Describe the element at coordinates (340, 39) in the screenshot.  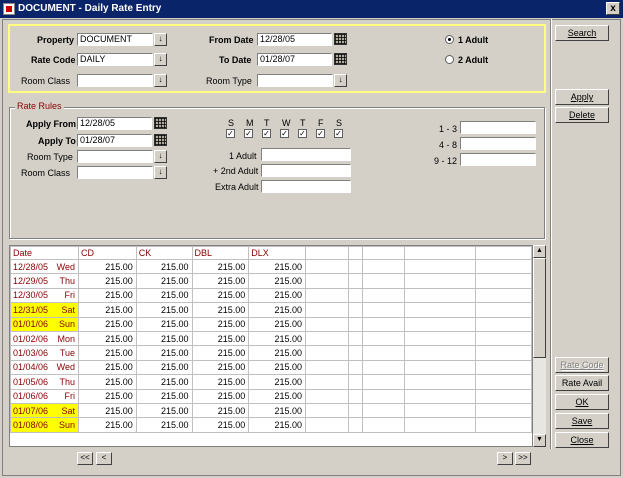
I see `from-date-calendar-icon` at that location.